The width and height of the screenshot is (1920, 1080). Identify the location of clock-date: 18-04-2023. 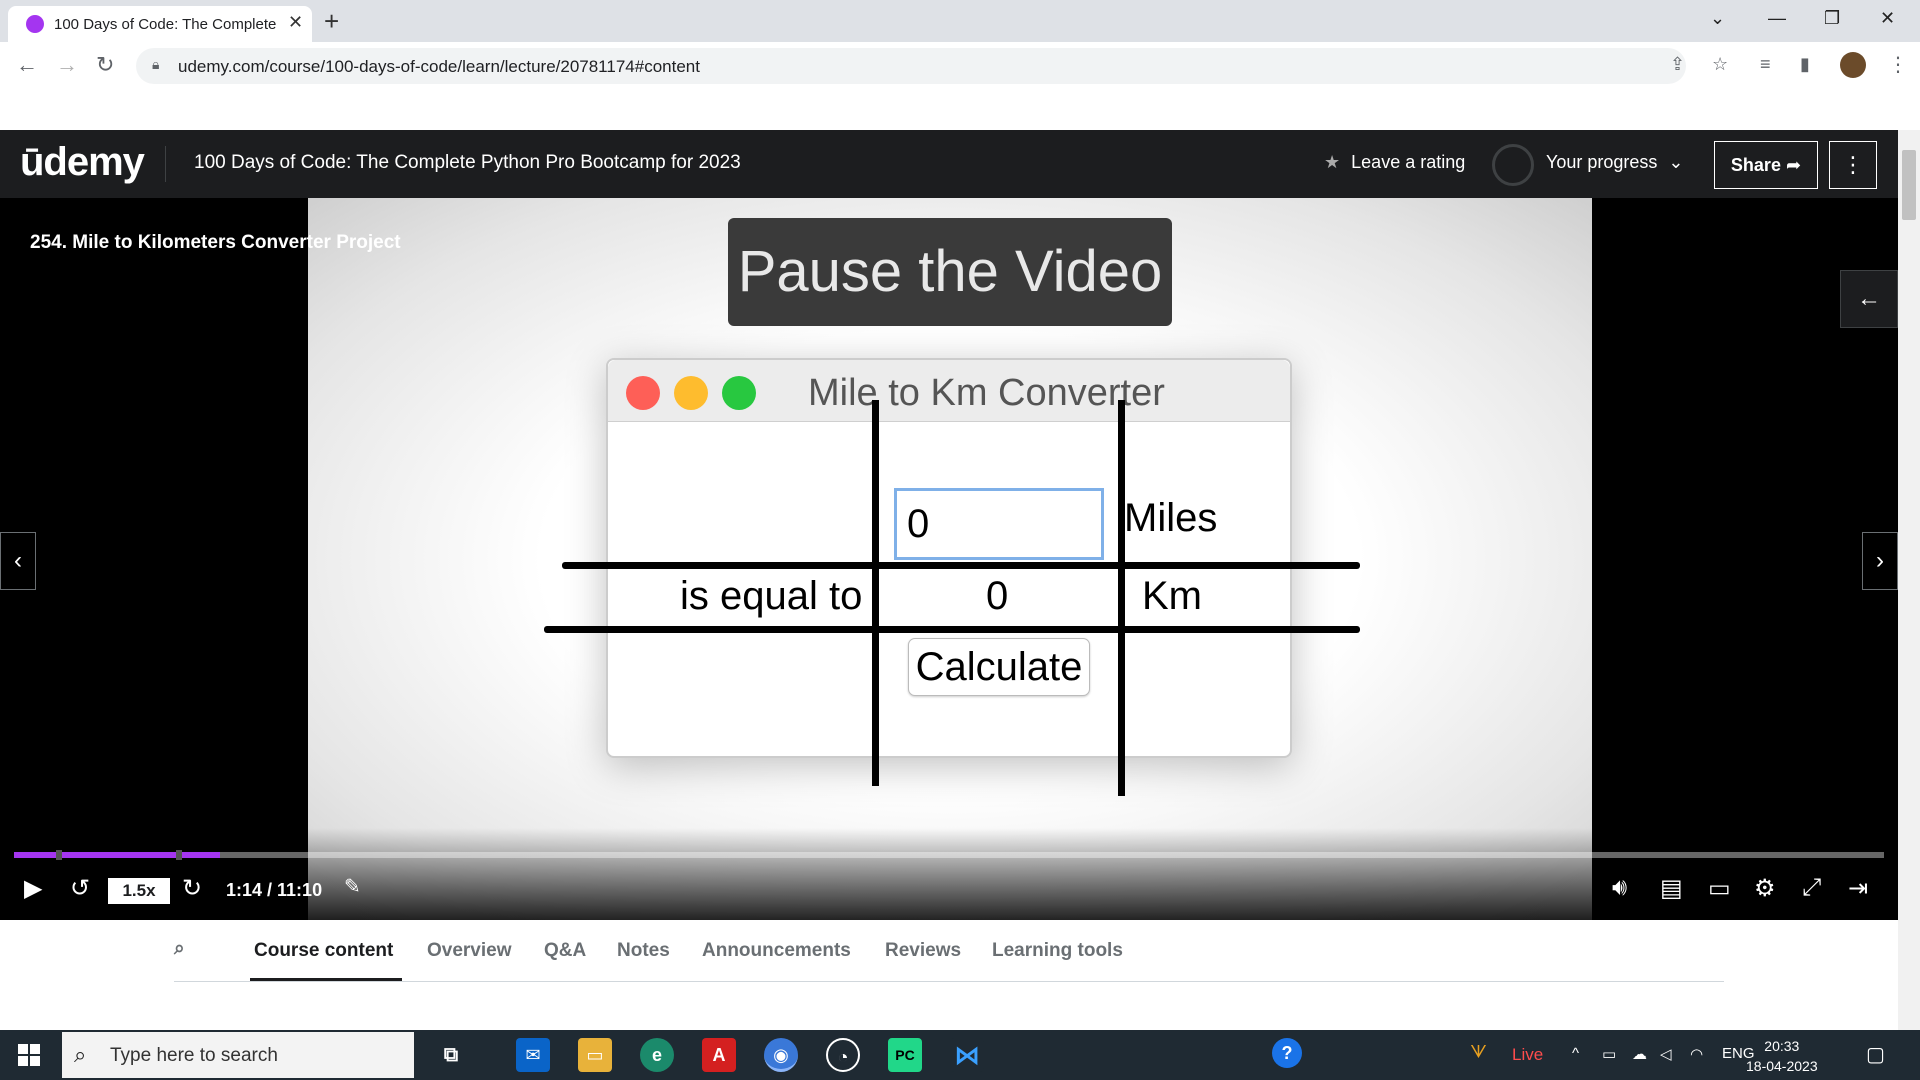
(1782, 1066).